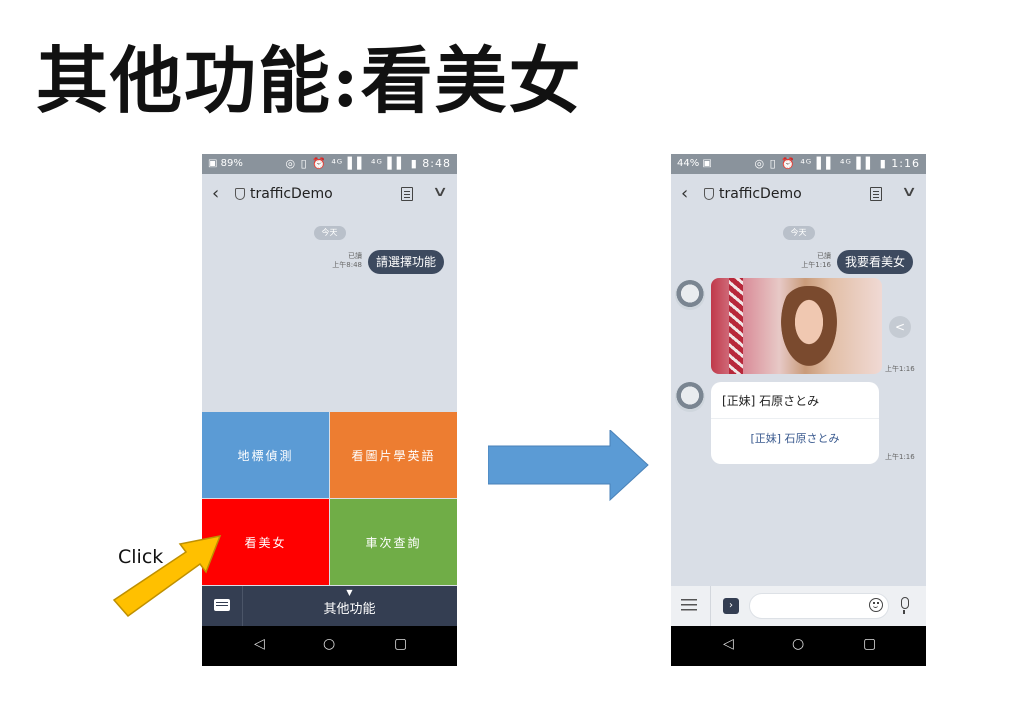  Describe the element at coordinates (568, 466) in the screenshot. I see `transition-arrow-icon` at that location.